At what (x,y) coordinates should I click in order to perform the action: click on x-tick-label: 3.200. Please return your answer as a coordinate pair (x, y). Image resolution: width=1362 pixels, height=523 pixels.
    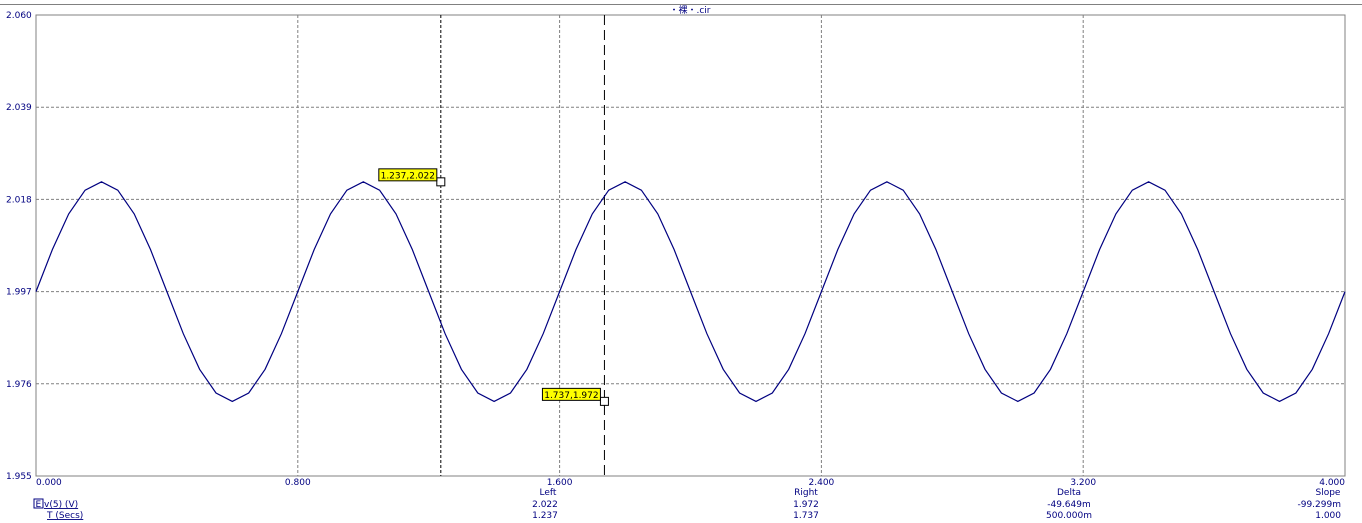
    Looking at the image, I should click on (1083, 483).